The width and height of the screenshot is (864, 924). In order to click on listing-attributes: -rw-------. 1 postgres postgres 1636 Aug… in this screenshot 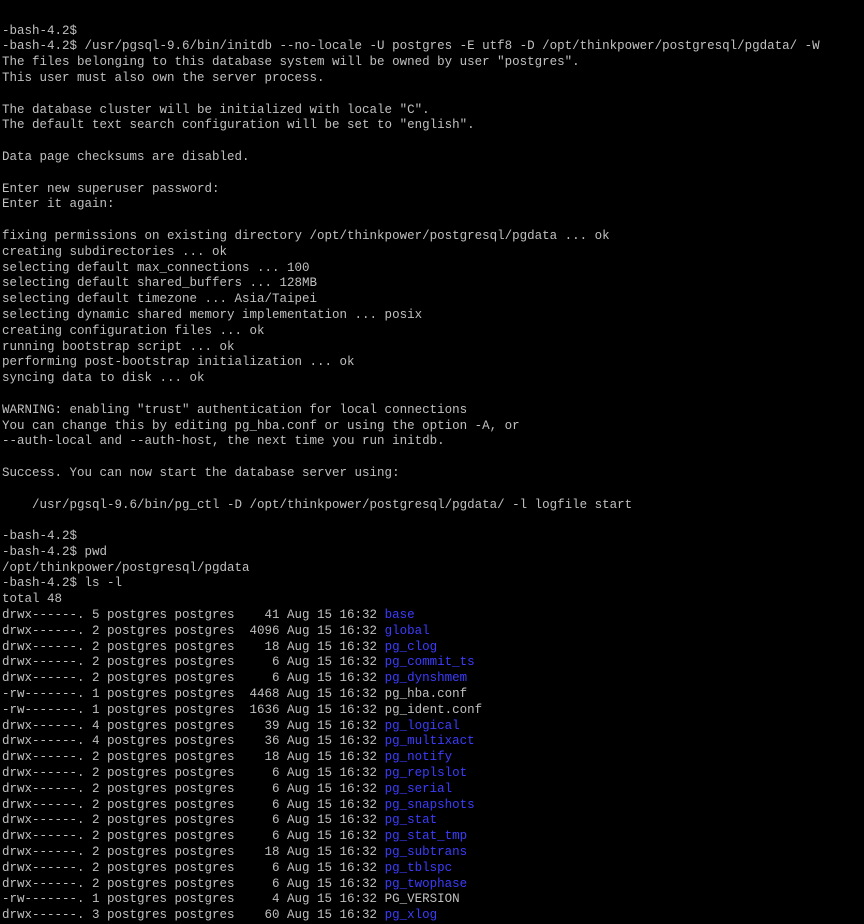, I will do `click(193, 709)`.